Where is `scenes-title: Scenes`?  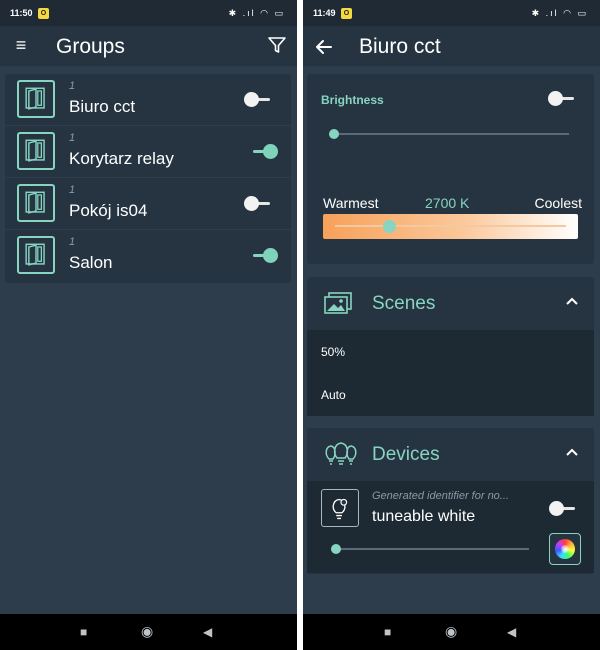 scenes-title: Scenes is located at coordinates (404, 303).